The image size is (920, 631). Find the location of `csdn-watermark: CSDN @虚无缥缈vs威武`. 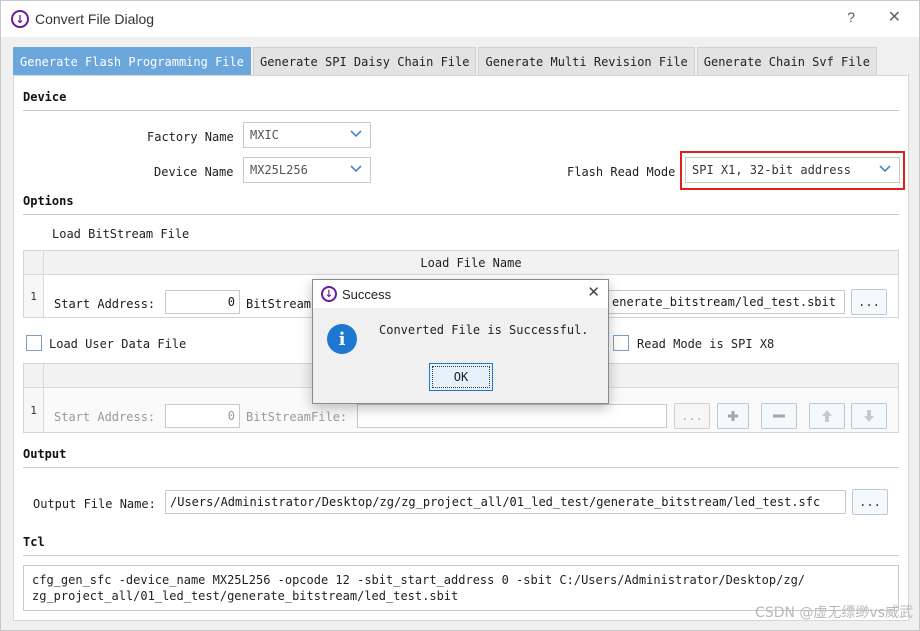

csdn-watermark: CSDN @虚无缥缈vs威武 is located at coordinates (834, 613).